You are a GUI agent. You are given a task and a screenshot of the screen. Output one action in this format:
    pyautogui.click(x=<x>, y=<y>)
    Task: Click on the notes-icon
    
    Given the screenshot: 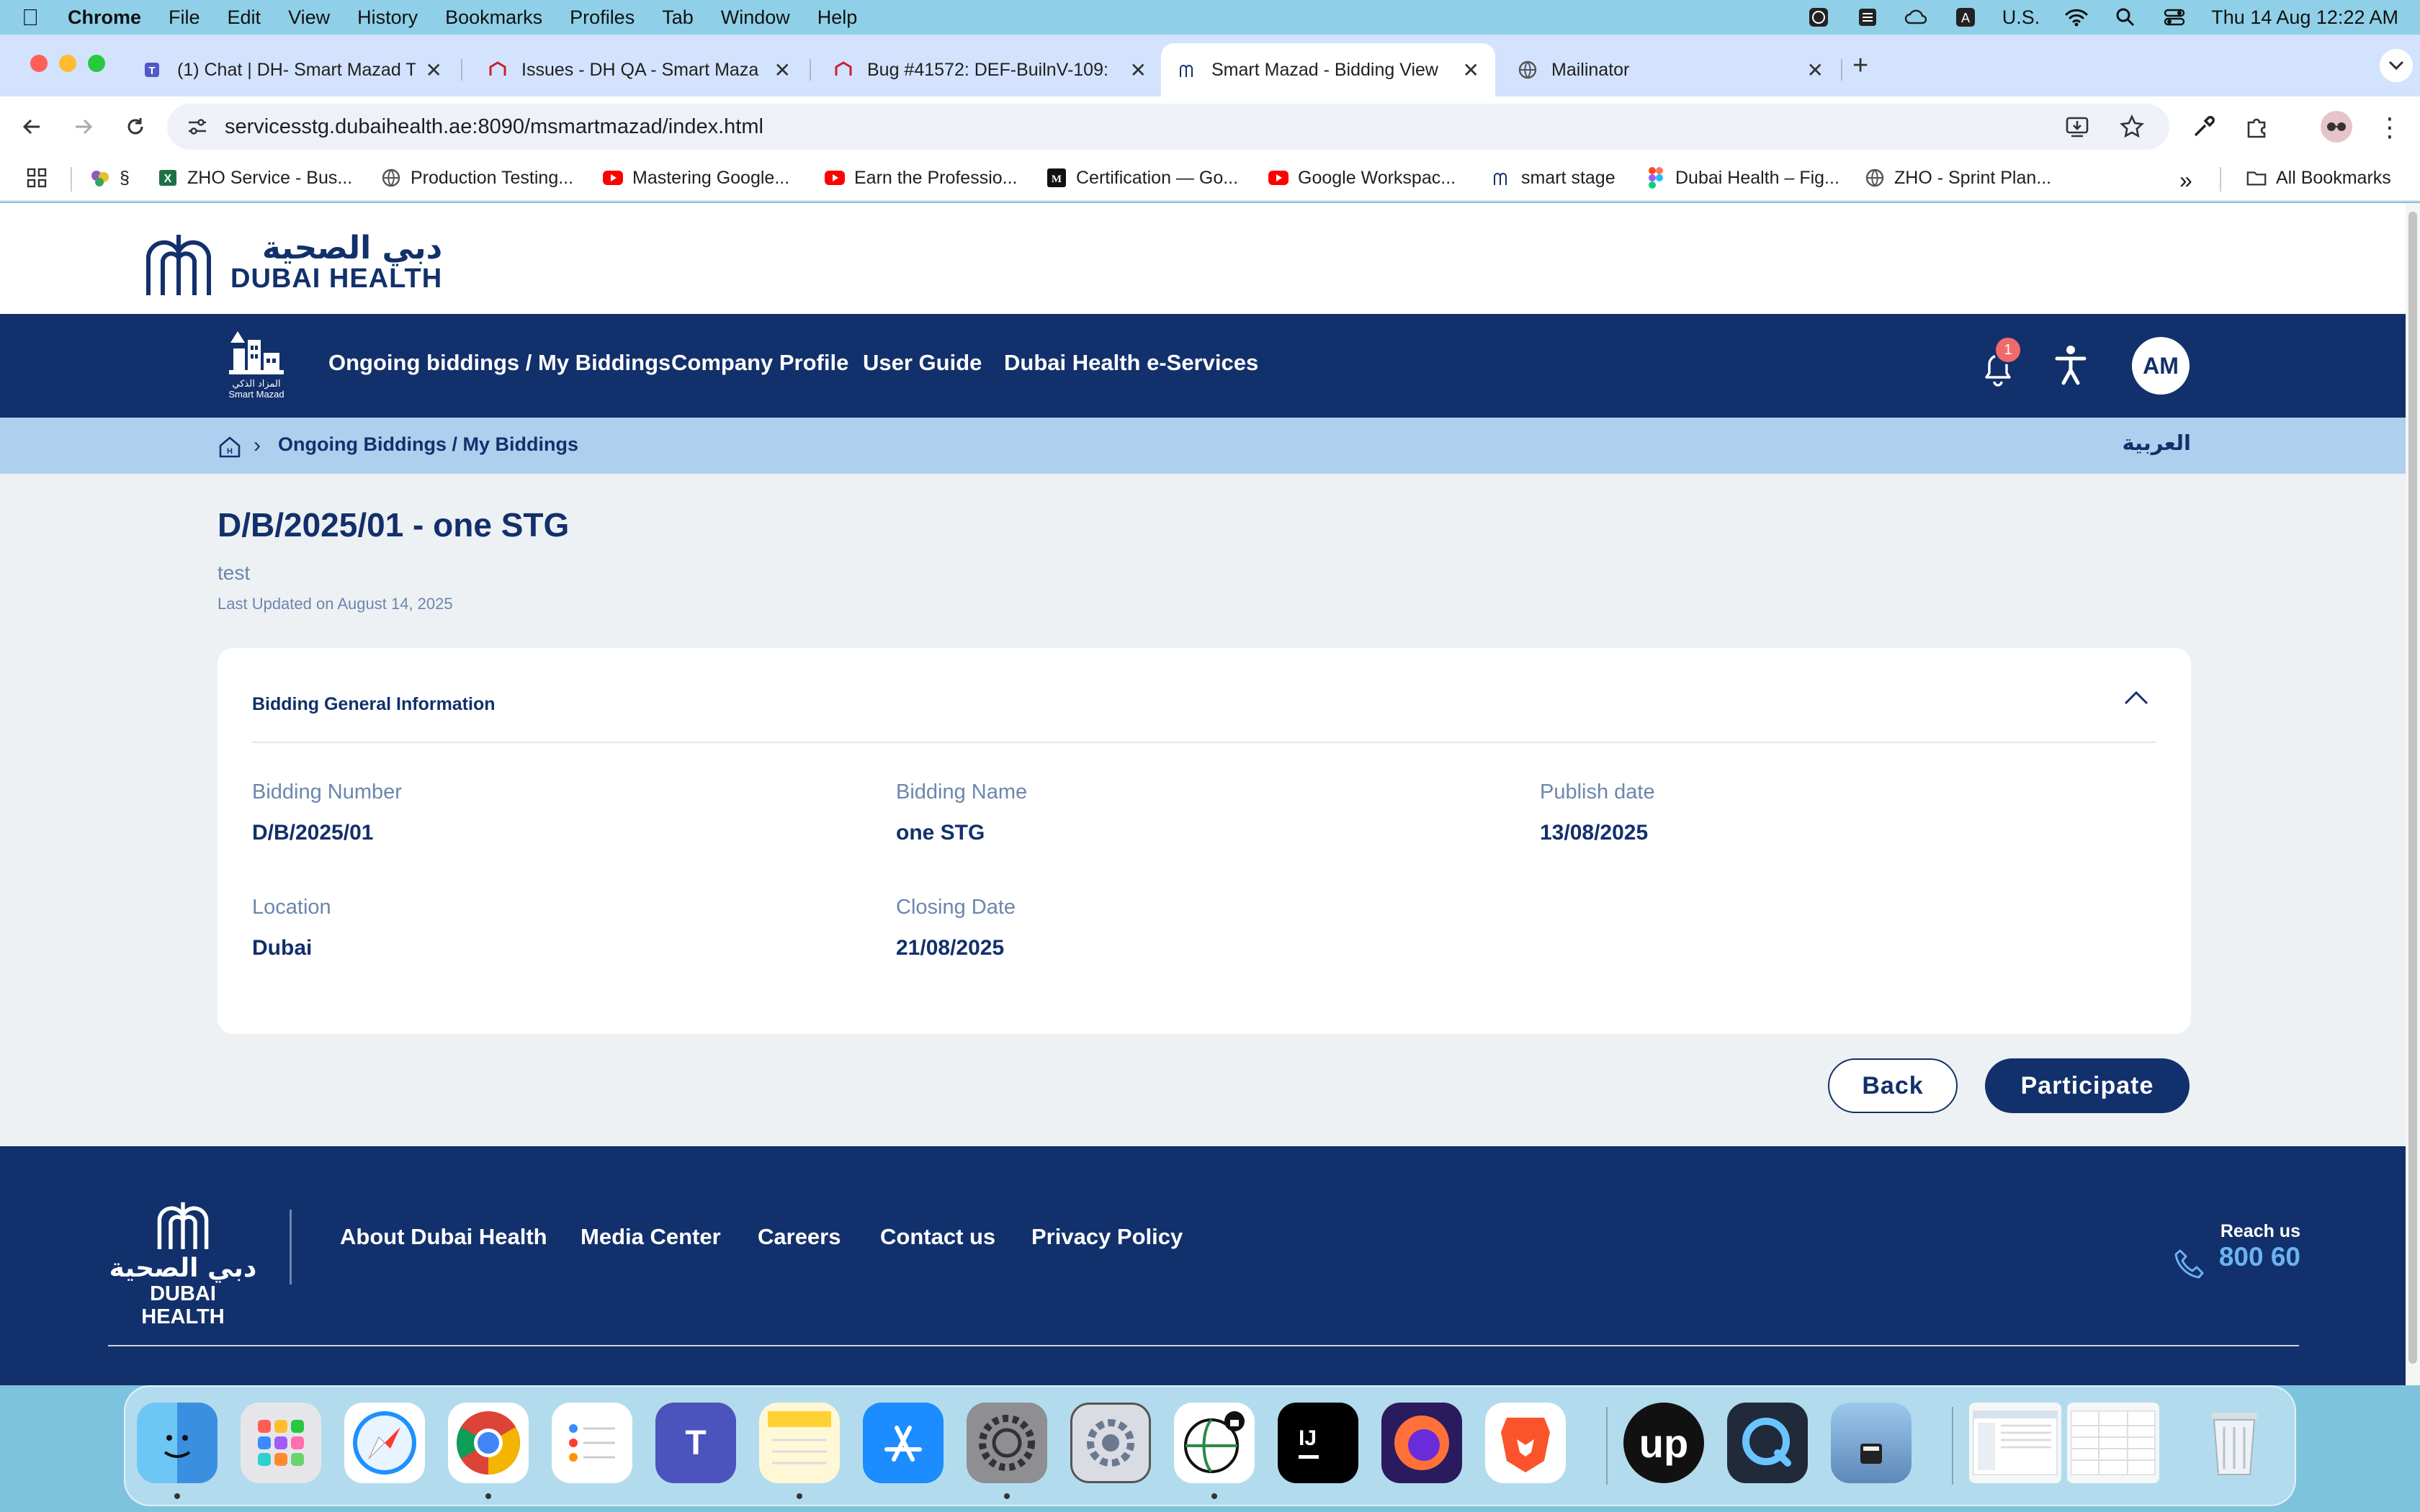 What is the action you would take?
    pyautogui.click(x=799, y=1443)
    